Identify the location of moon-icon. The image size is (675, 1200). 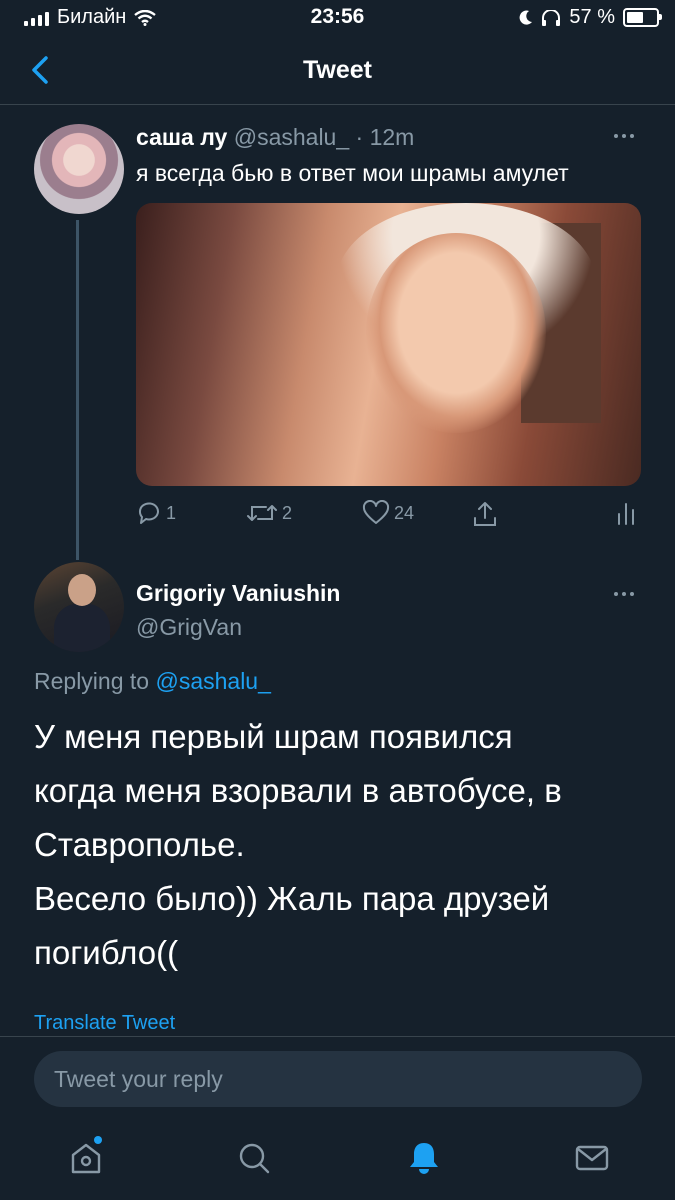
(526, 17).